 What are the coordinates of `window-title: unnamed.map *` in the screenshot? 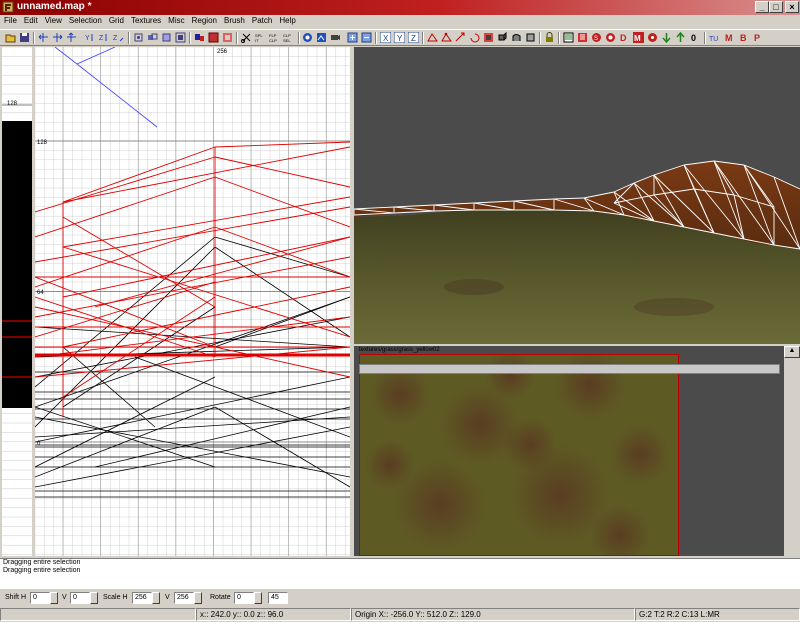 It's located at (54, 6).